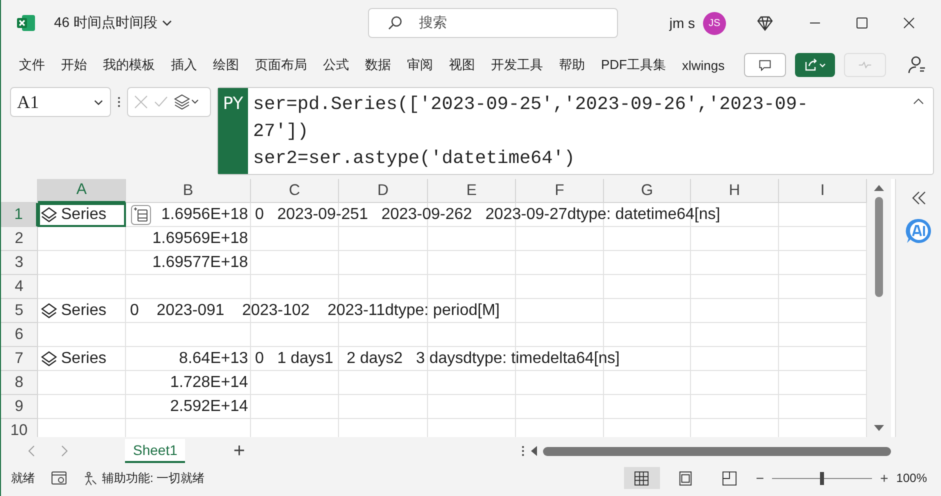 The image size is (941, 496). Describe the element at coordinates (161, 102) in the screenshot. I see `check-icon` at that location.